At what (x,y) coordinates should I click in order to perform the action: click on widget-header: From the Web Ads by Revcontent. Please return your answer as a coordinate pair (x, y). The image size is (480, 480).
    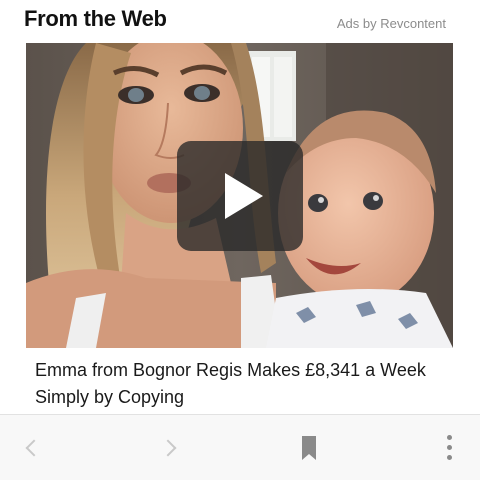
    Looking at the image, I should click on (235, 20).